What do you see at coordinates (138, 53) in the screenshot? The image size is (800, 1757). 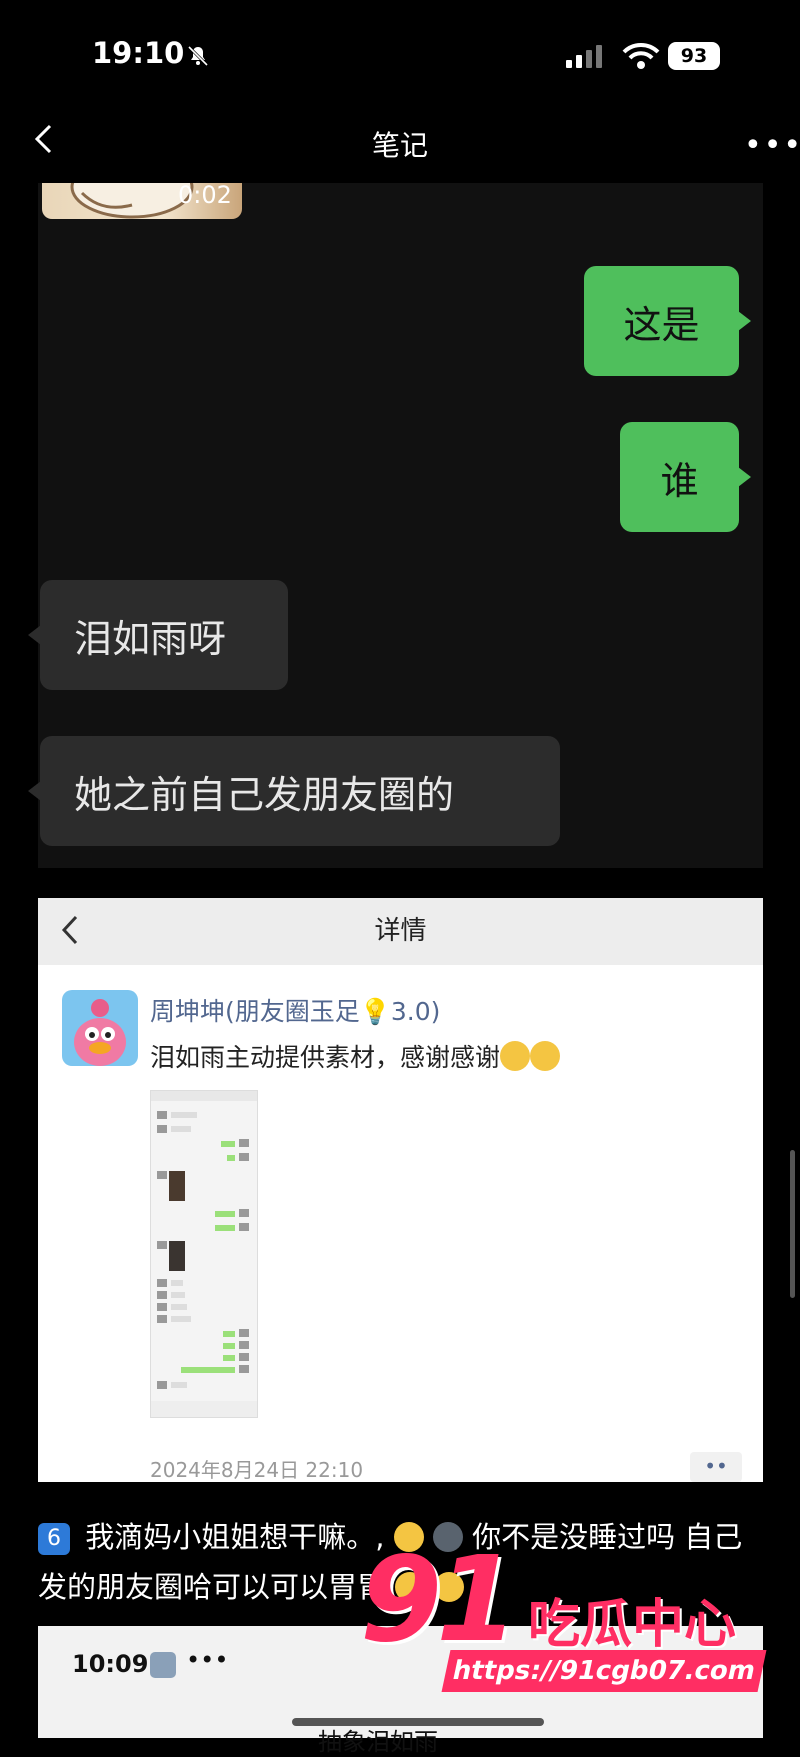 I see `status-time: 19:10` at bounding box center [138, 53].